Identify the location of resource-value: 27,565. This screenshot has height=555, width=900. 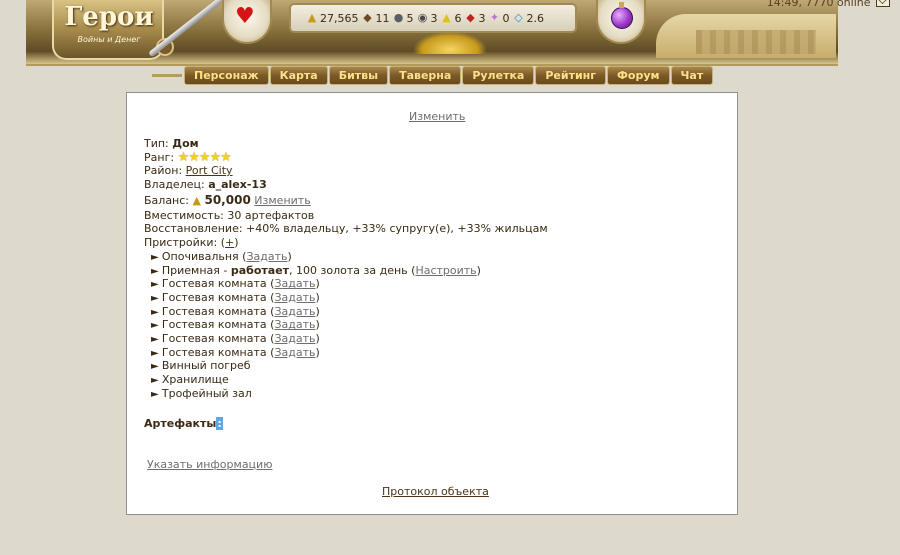
(339, 18).